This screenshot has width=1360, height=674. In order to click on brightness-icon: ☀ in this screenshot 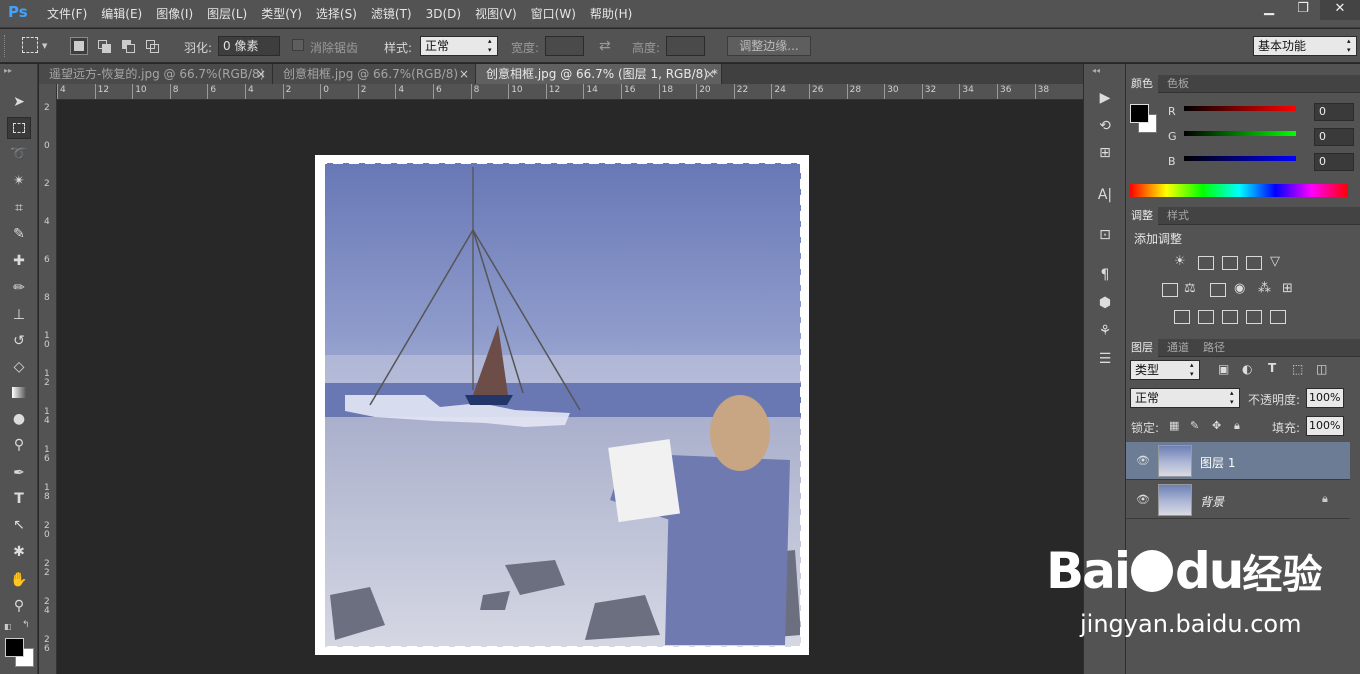, I will do `click(1180, 261)`.